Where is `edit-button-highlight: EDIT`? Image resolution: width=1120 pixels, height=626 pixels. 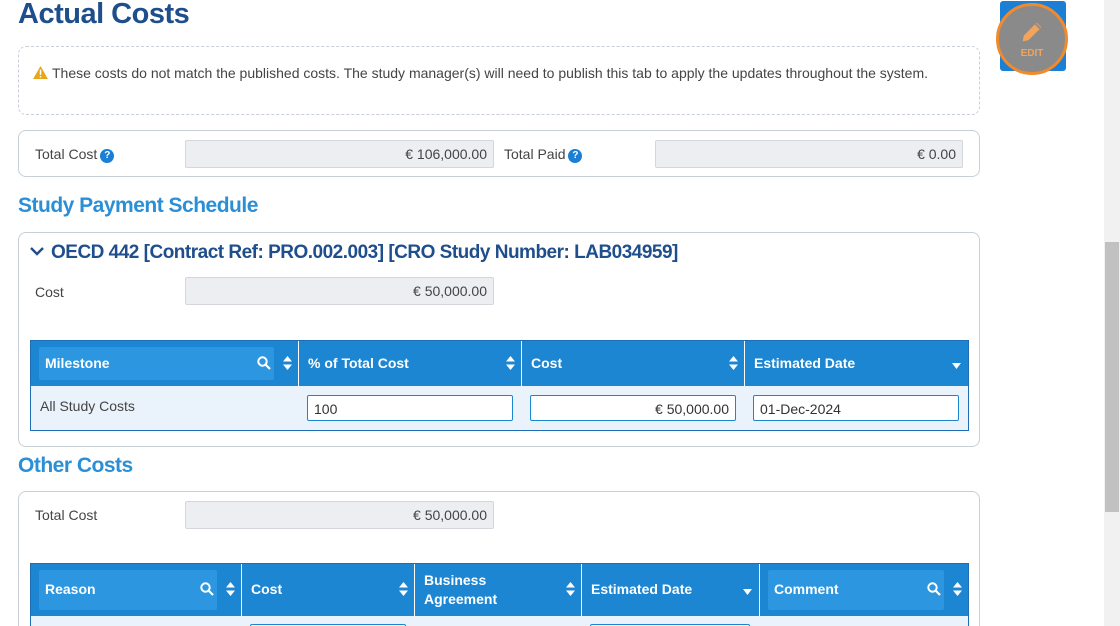 edit-button-highlight: EDIT is located at coordinates (1032, 39).